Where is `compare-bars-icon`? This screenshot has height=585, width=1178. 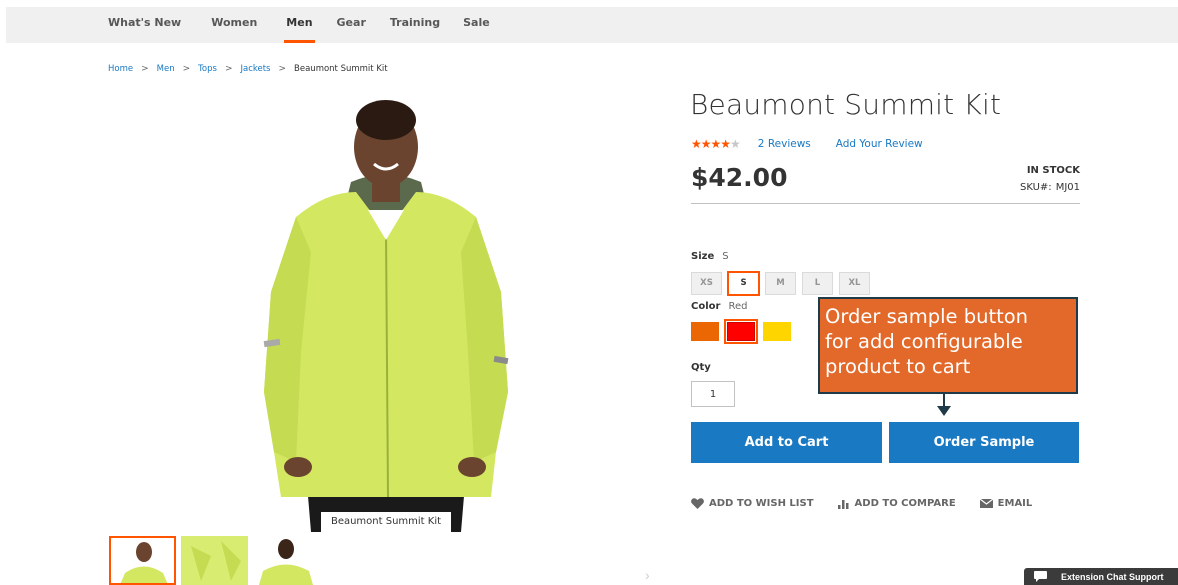
compare-bars-icon is located at coordinates (843, 503).